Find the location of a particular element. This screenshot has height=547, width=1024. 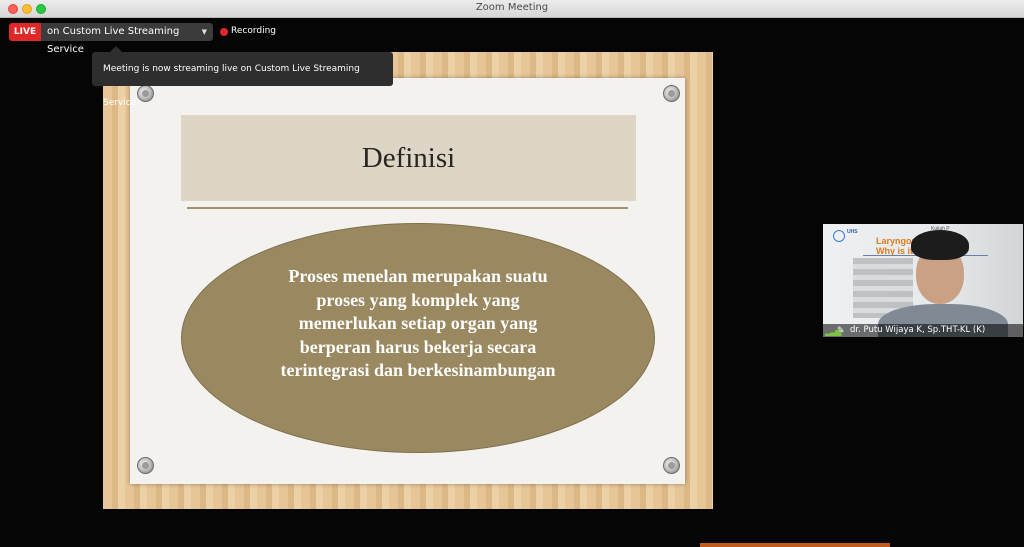

recording-label: Recording is located at coordinates (254, 31).